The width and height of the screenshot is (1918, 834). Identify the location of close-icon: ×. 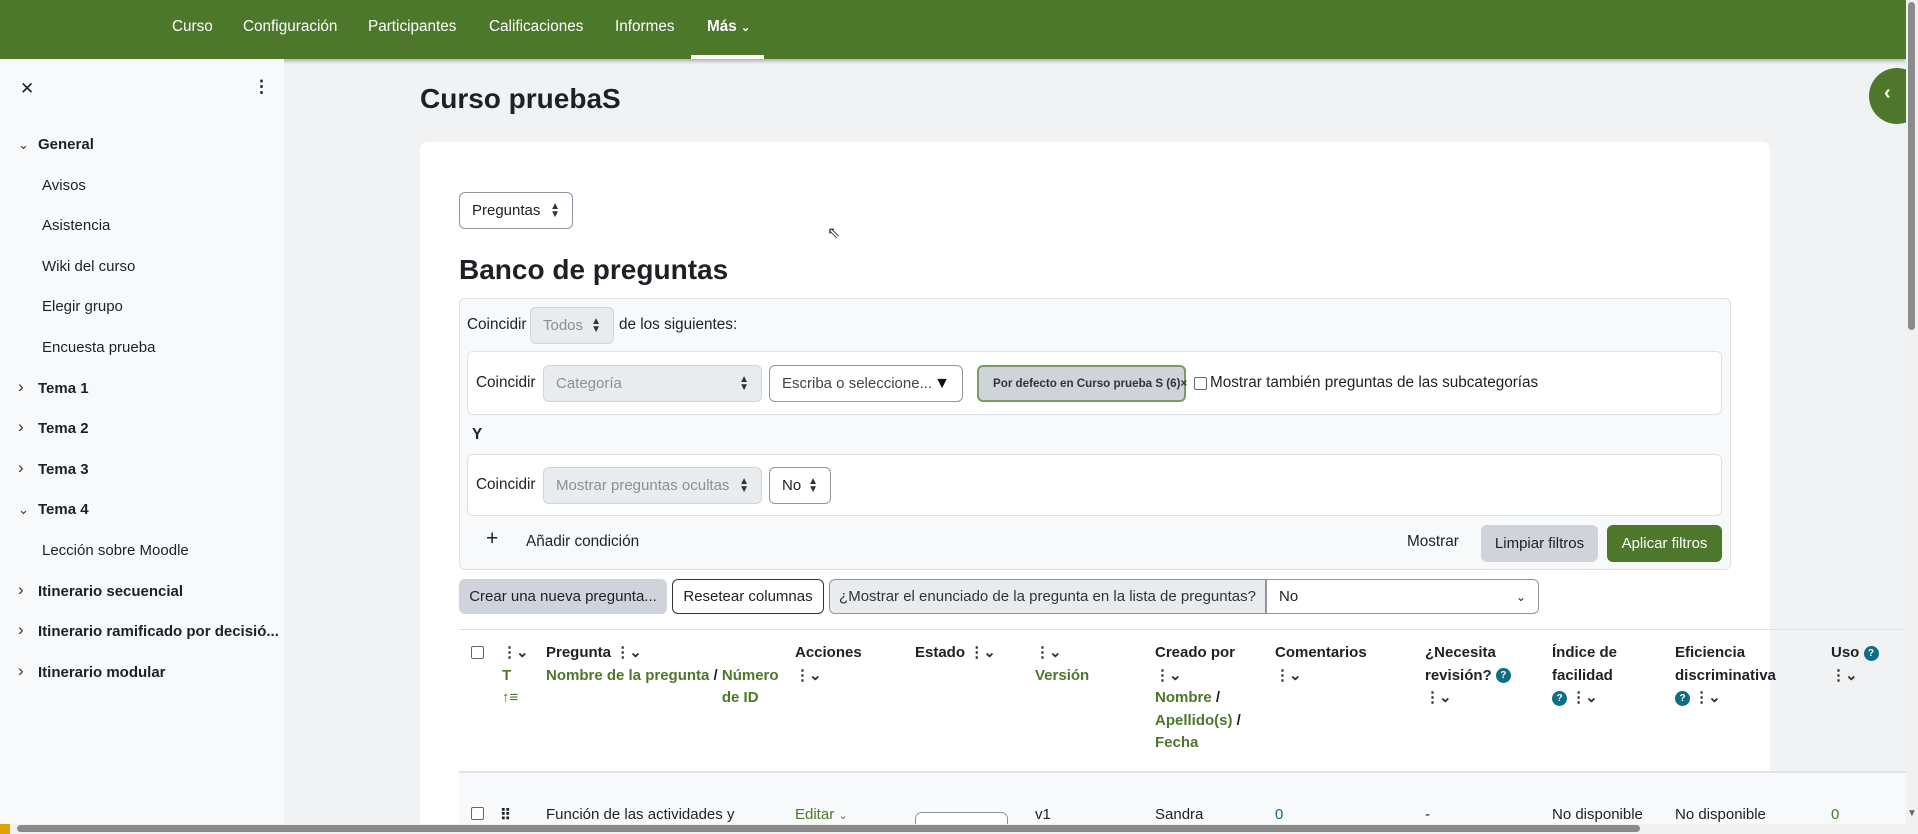
(1183, 383).